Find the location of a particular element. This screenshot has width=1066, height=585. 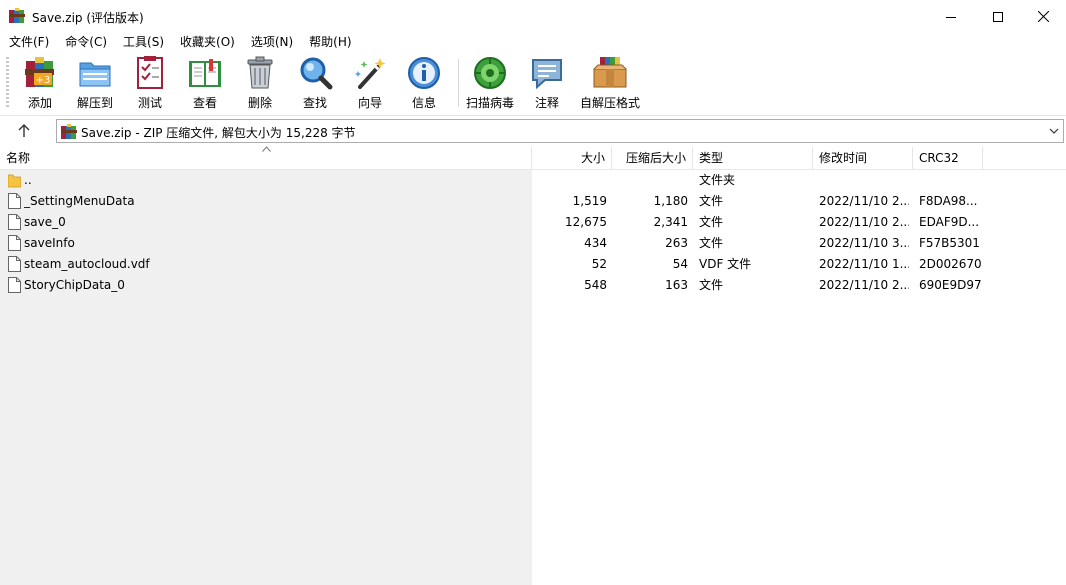

sfx-label: 自解压格式 is located at coordinates (609, 103).